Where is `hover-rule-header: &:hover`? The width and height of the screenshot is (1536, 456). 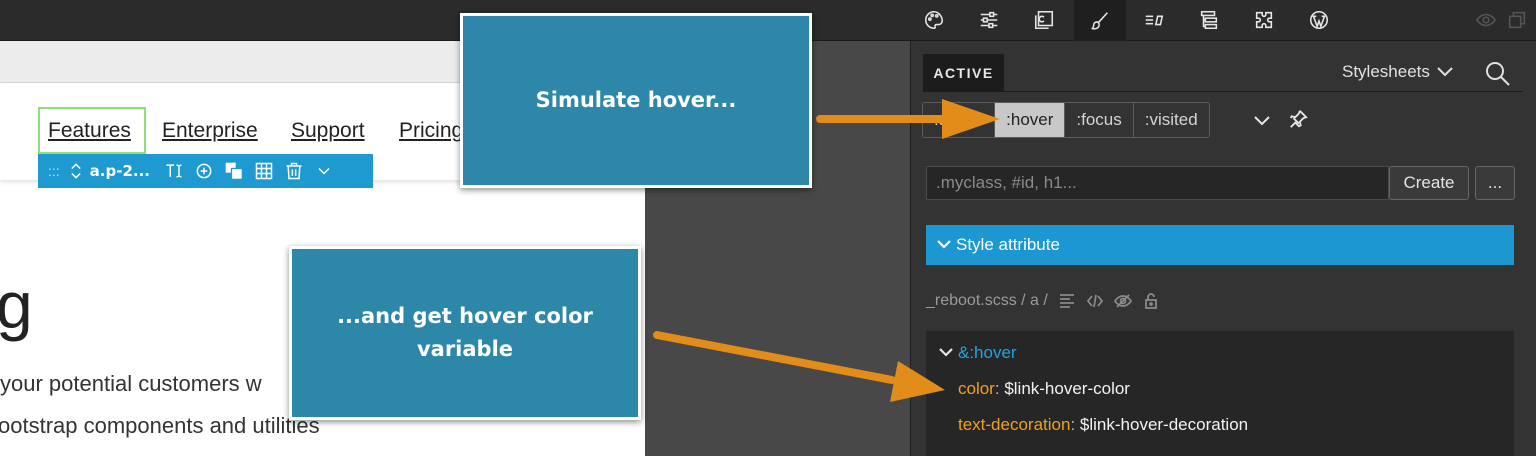 hover-rule-header: &:hover is located at coordinates (977, 353).